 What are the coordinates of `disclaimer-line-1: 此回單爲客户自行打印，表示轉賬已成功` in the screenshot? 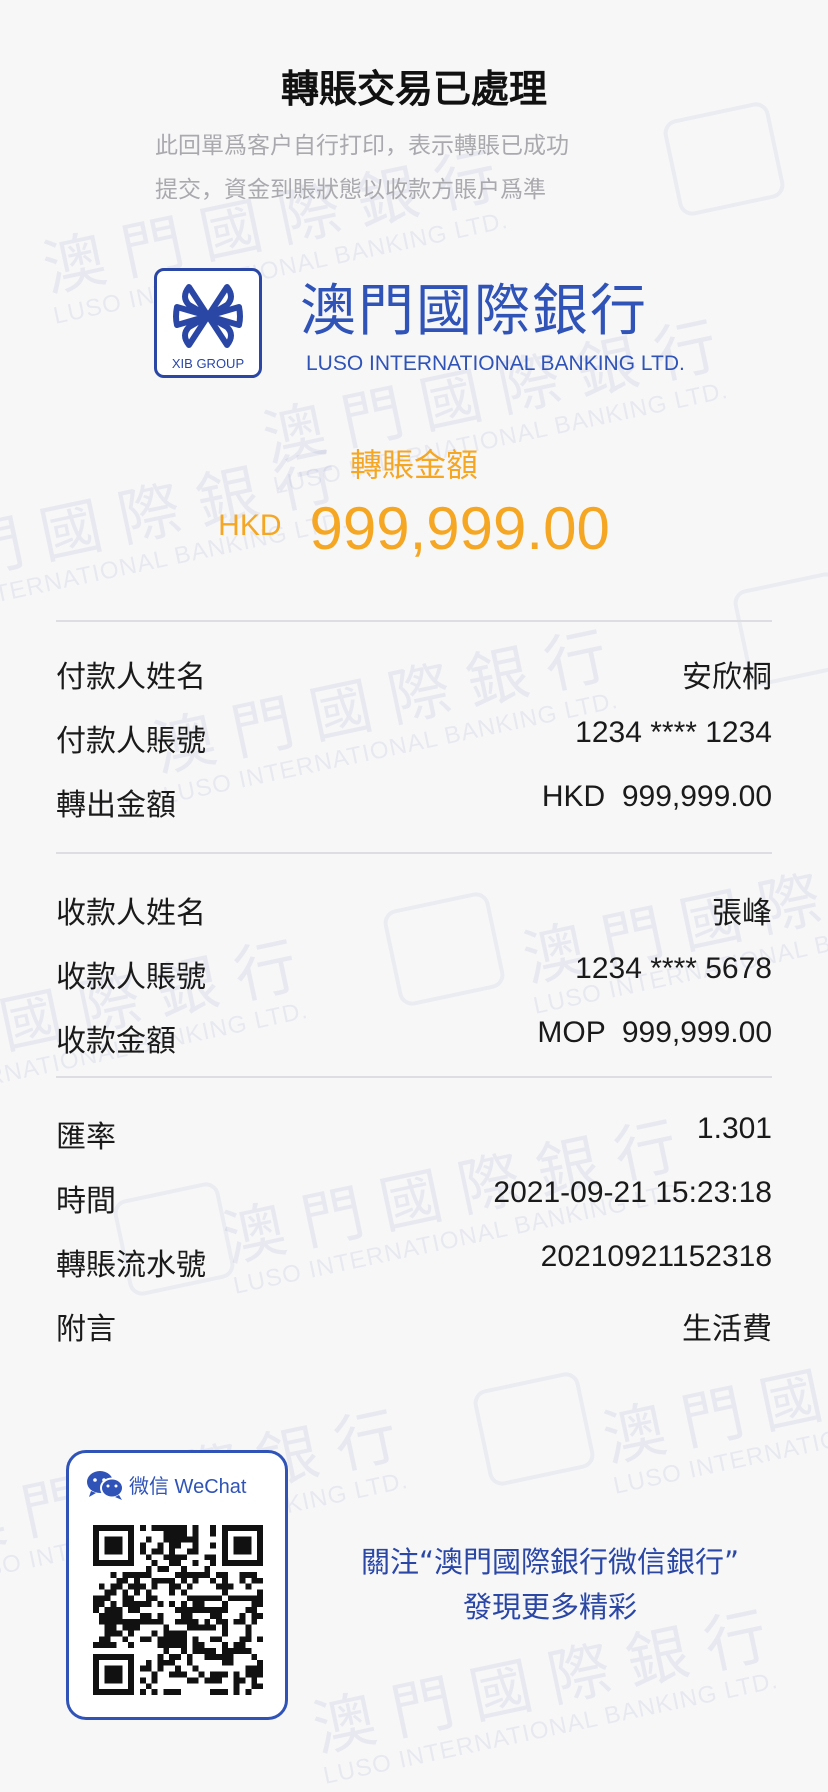 It's located at (362, 146).